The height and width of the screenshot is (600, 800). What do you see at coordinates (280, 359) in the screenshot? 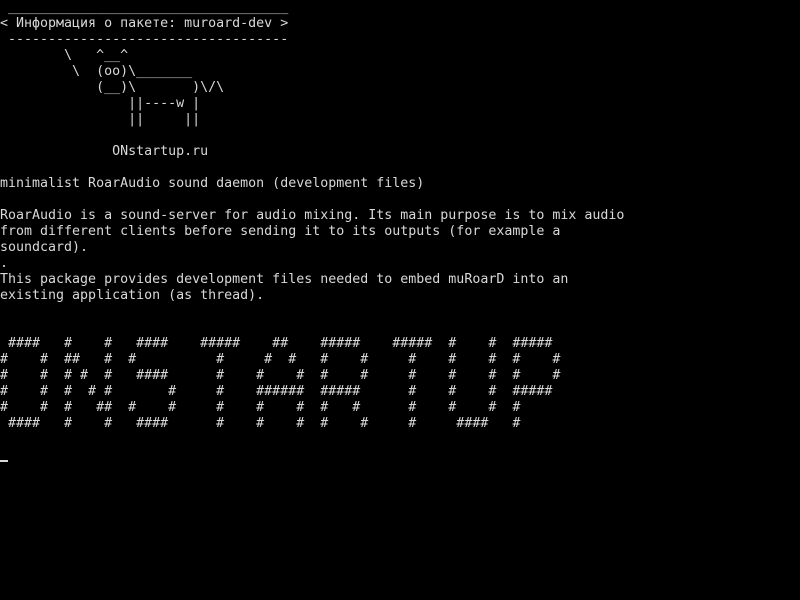
I see `ascii-banner-line: # # ## # # # # # # # # # # # #` at bounding box center [280, 359].